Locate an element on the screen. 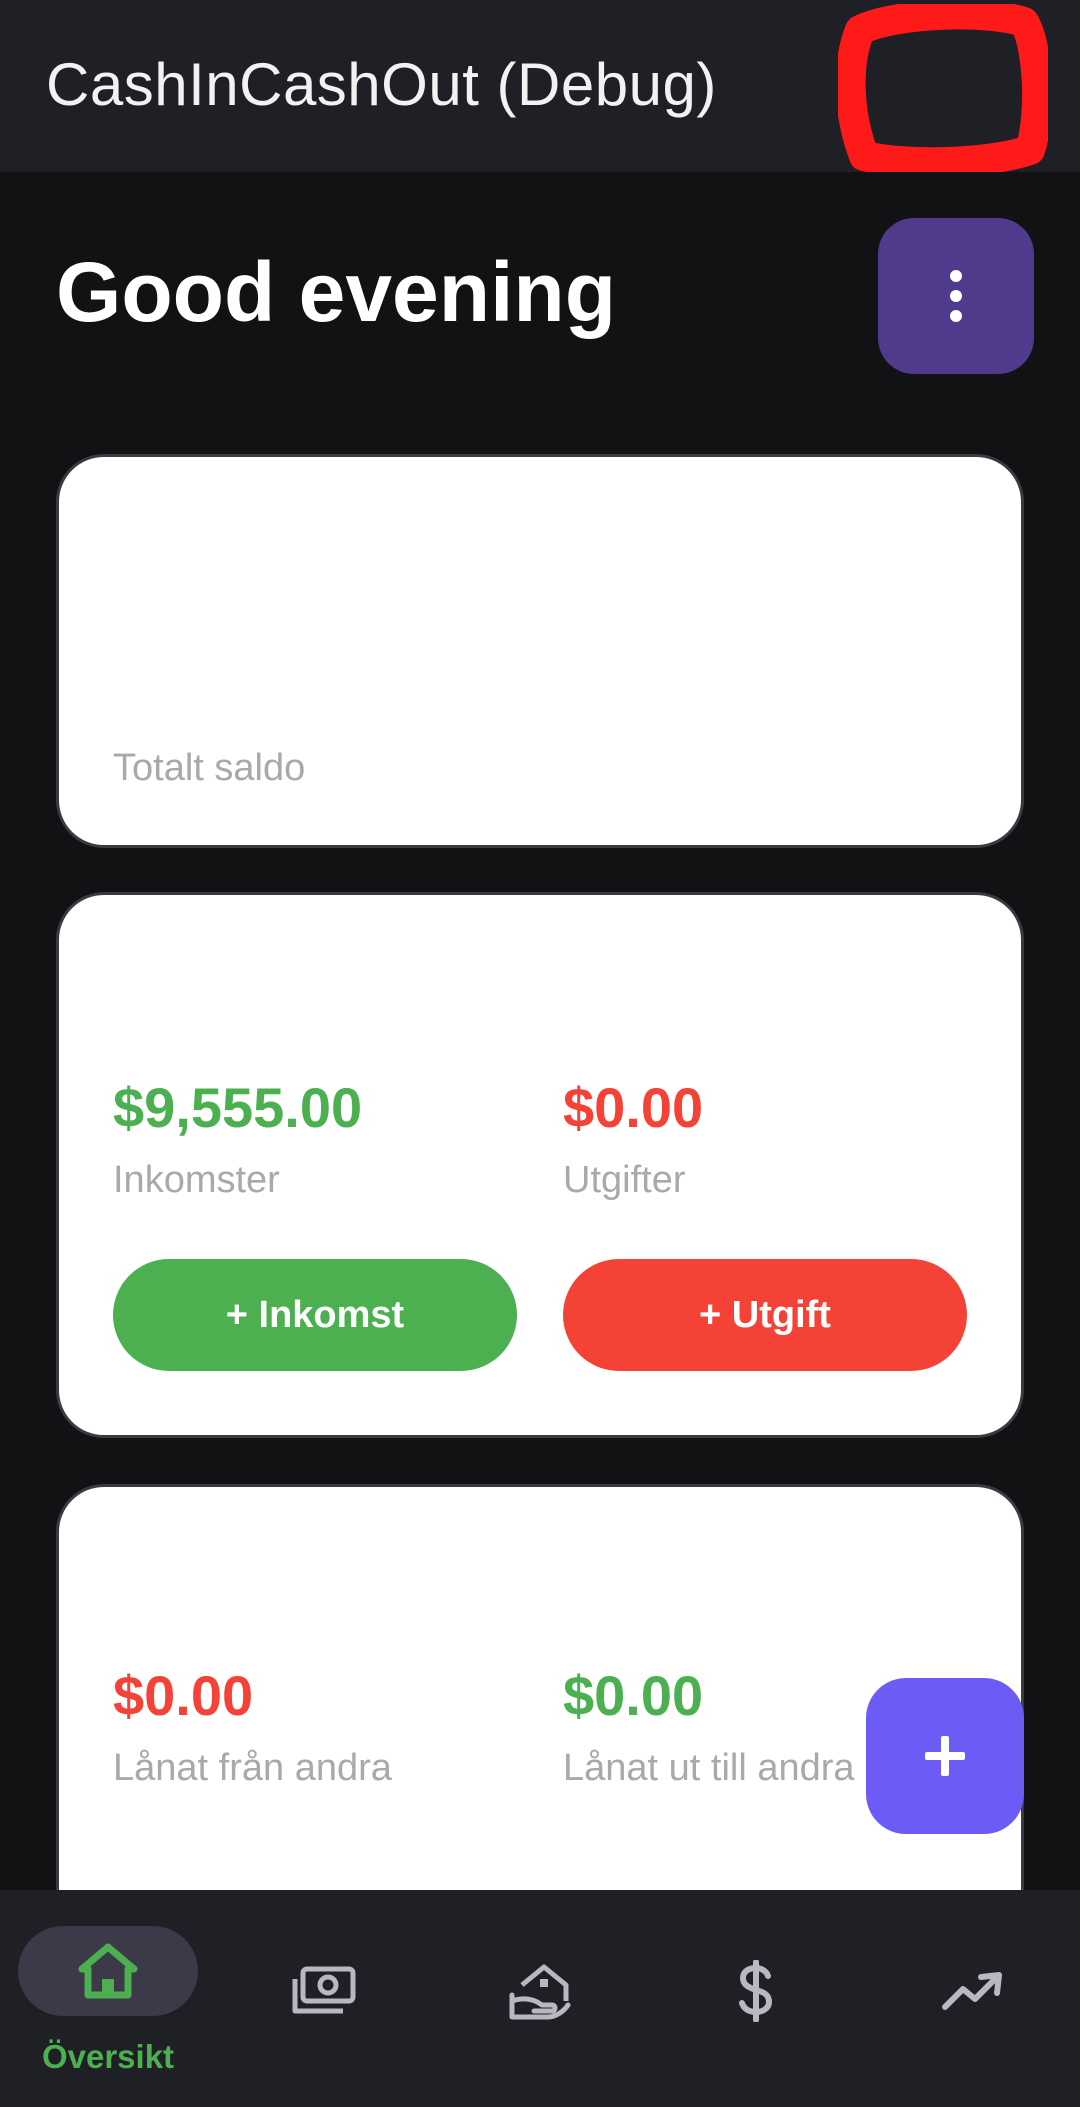 Image resolution: width=1080 pixels, height=2107 pixels. total-balance-label: Totalt saldo is located at coordinates (209, 768).